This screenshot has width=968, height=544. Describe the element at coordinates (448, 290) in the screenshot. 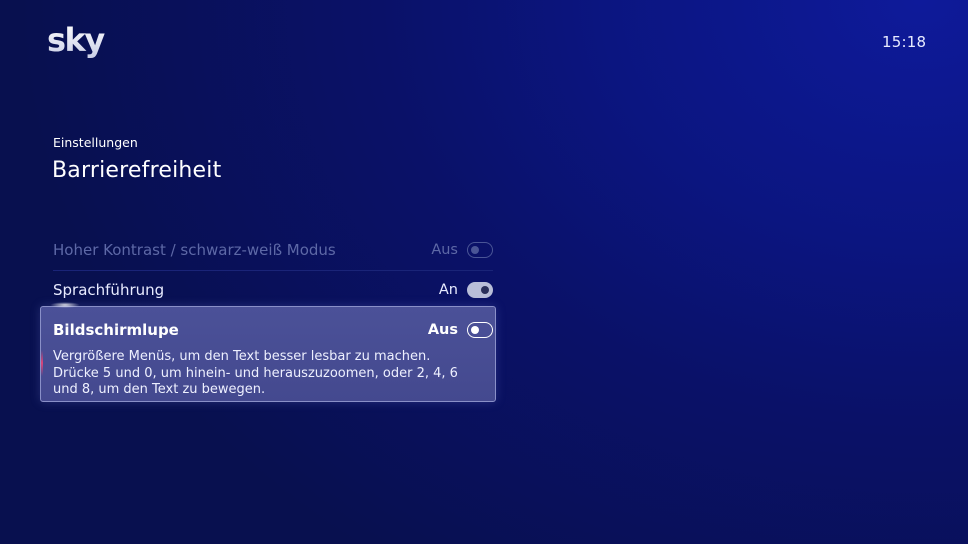

I see `setting-state: An` at that location.